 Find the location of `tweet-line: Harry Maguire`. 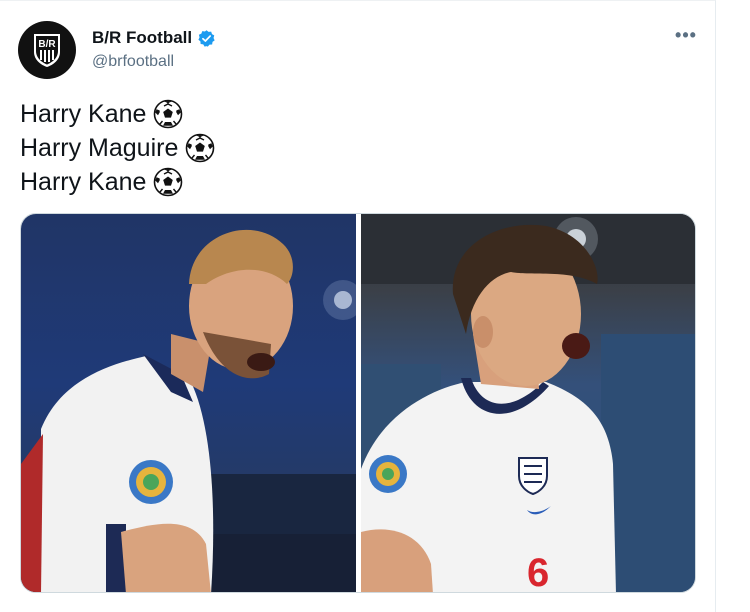

tweet-line: Harry Maguire is located at coordinates (117, 148).